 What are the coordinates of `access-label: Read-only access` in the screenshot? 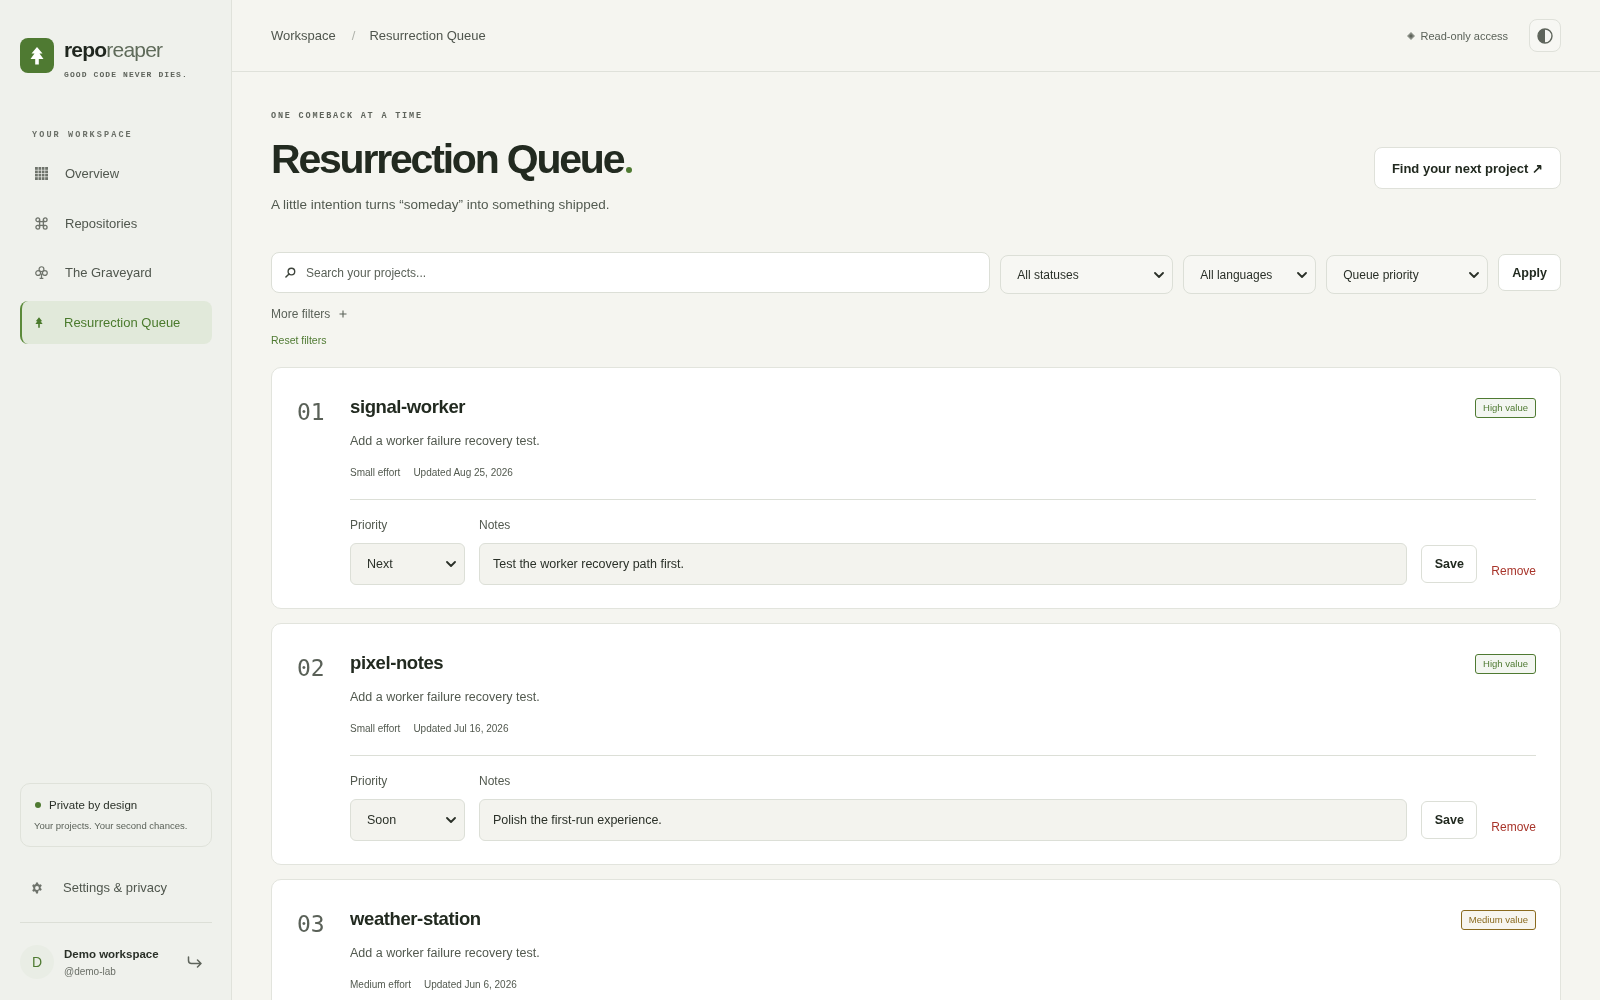 It's located at (1464, 35).